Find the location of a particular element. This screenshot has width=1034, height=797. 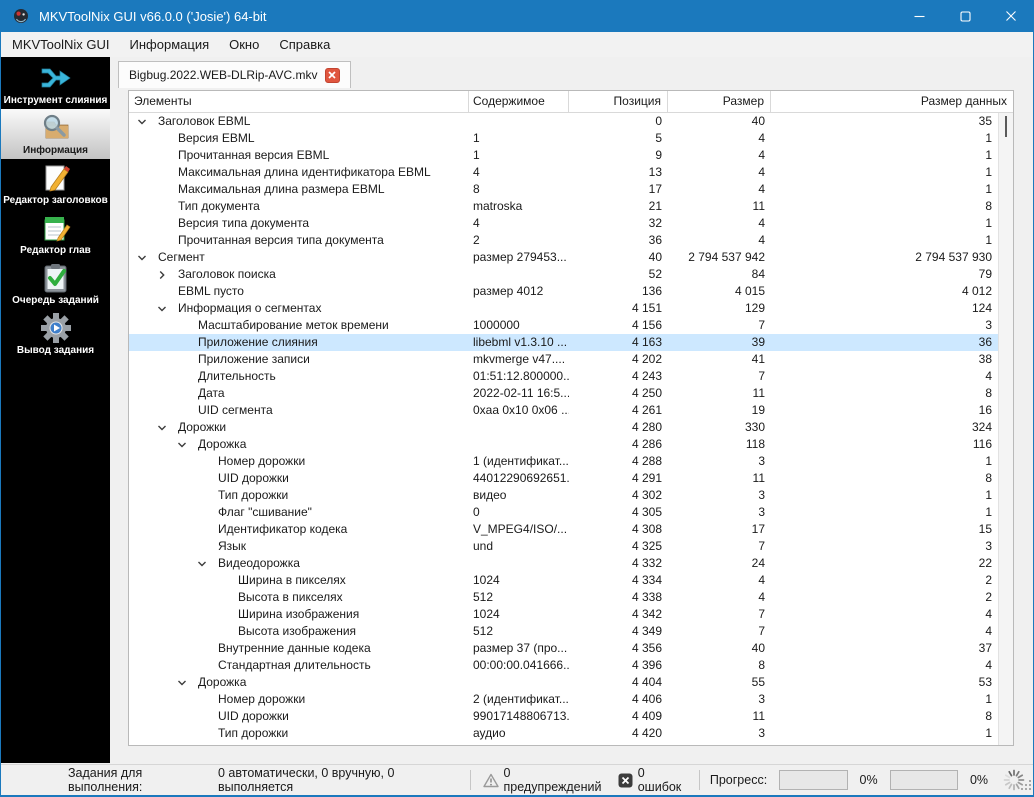

sidebar-item-chapter-editor: Редактор глав is located at coordinates (55, 234).